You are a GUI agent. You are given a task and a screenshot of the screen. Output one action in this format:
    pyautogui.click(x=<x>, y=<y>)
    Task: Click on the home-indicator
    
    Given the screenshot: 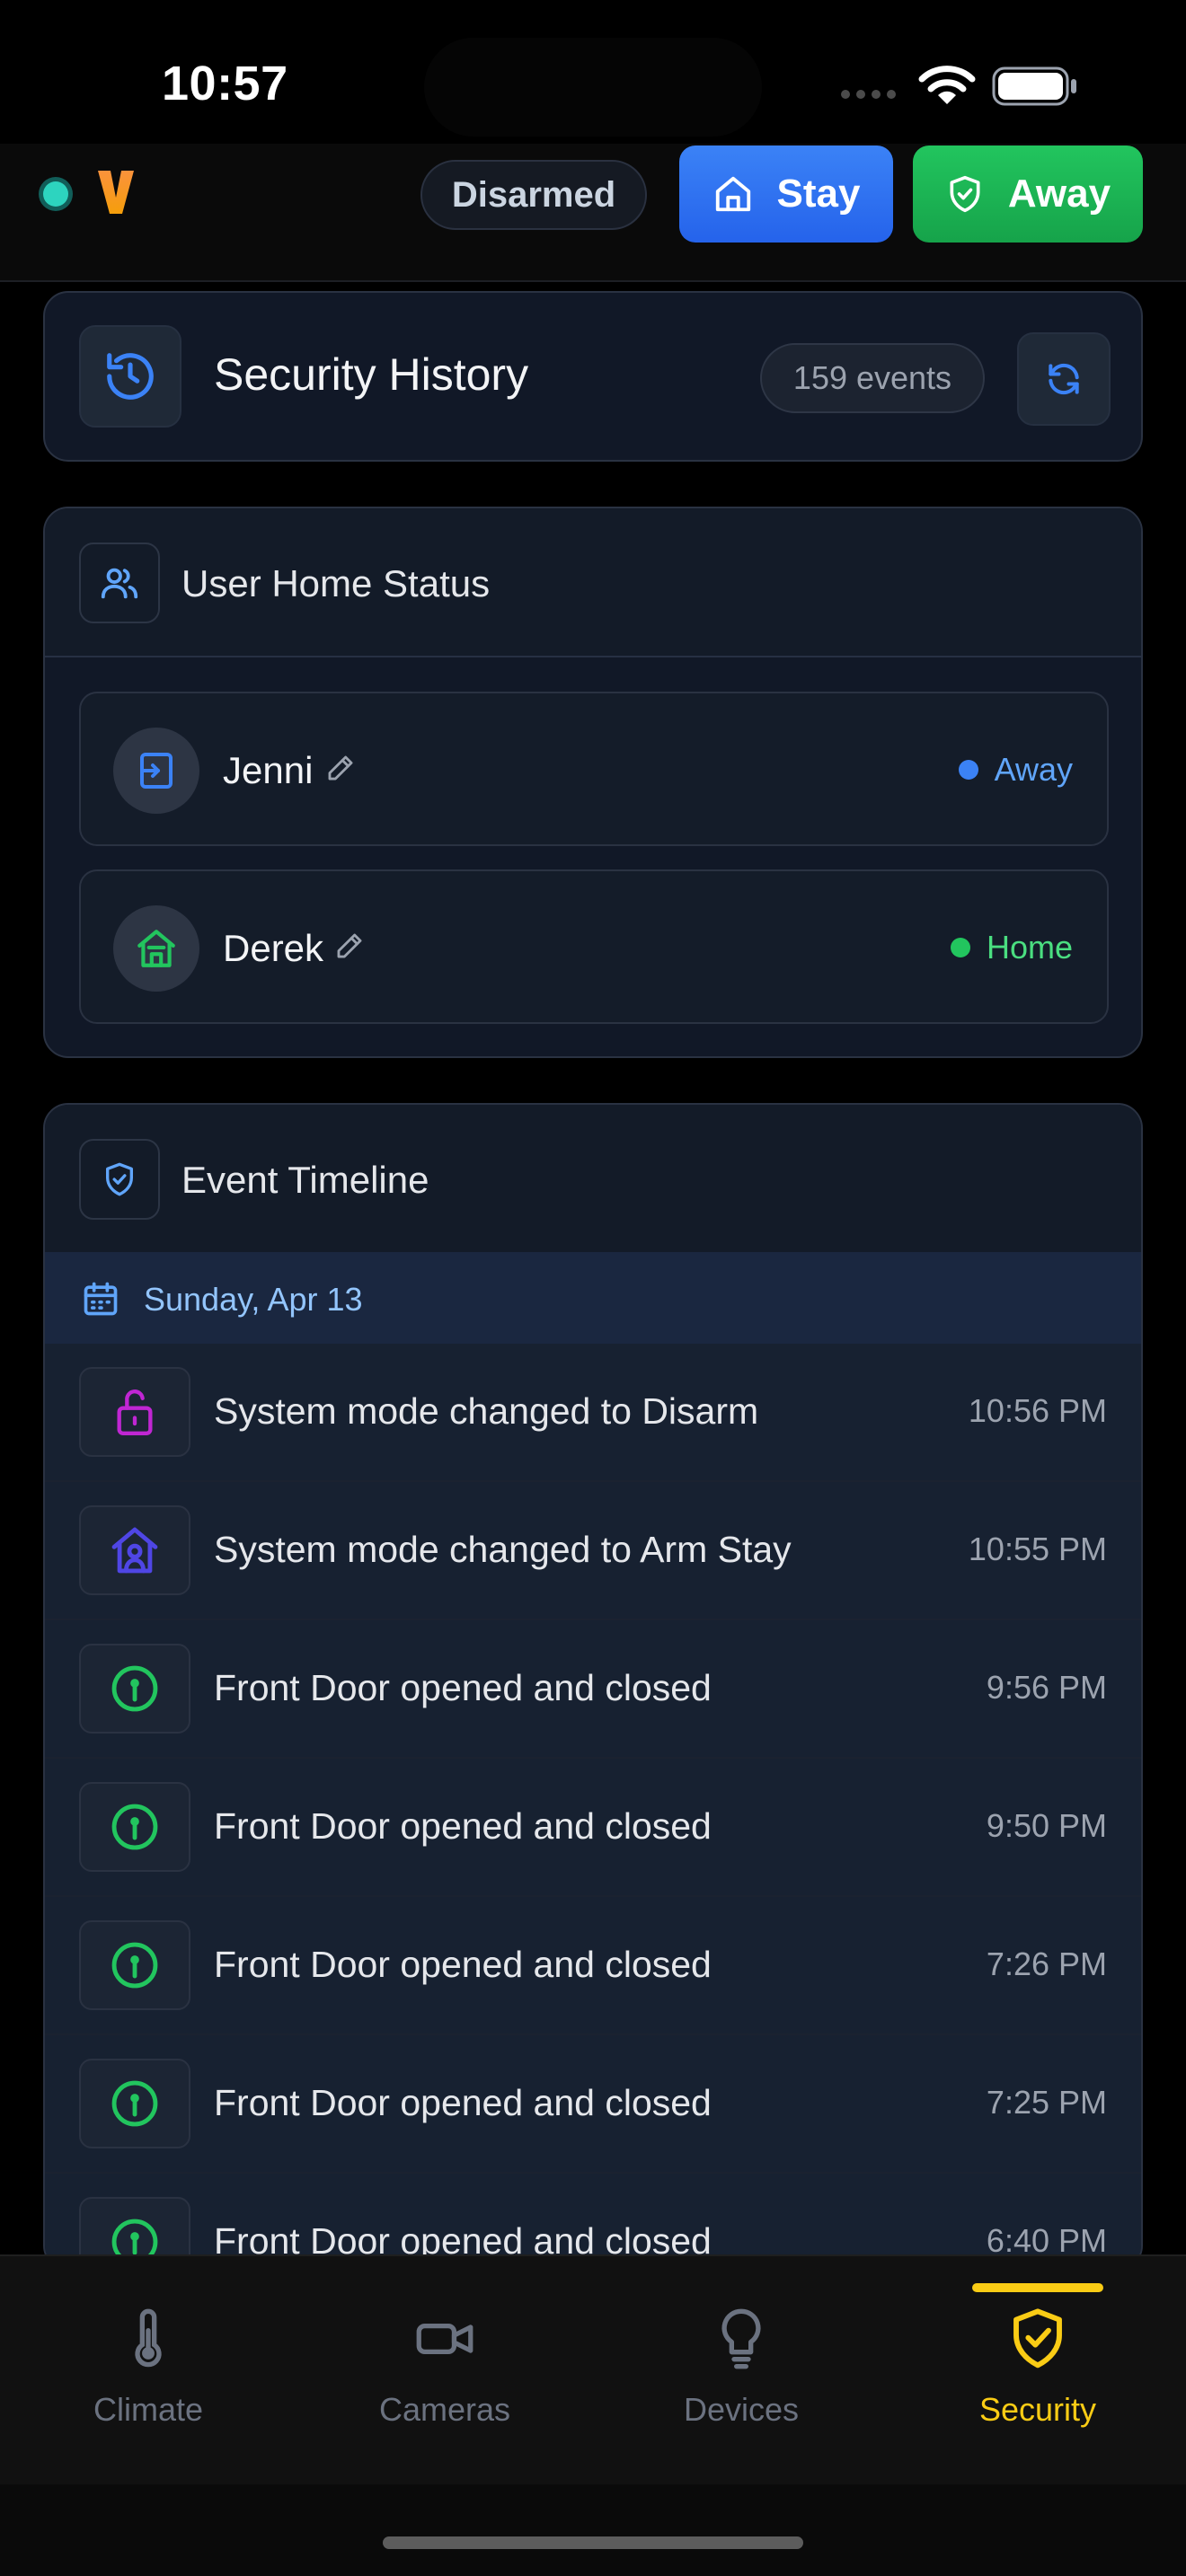 What is the action you would take?
    pyautogui.click(x=593, y=2542)
    